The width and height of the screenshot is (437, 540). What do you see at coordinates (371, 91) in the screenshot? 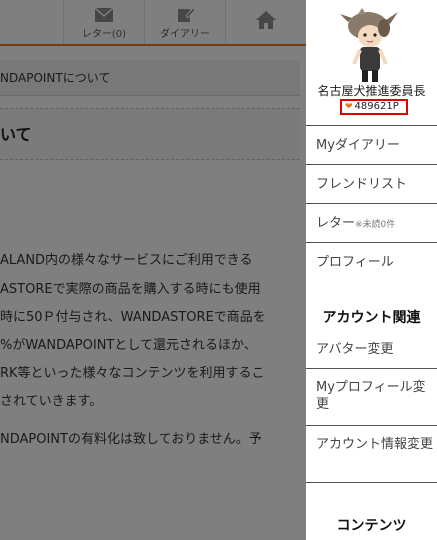
I see `username: 名古屋犬推進委員長` at bounding box center [371, 91].